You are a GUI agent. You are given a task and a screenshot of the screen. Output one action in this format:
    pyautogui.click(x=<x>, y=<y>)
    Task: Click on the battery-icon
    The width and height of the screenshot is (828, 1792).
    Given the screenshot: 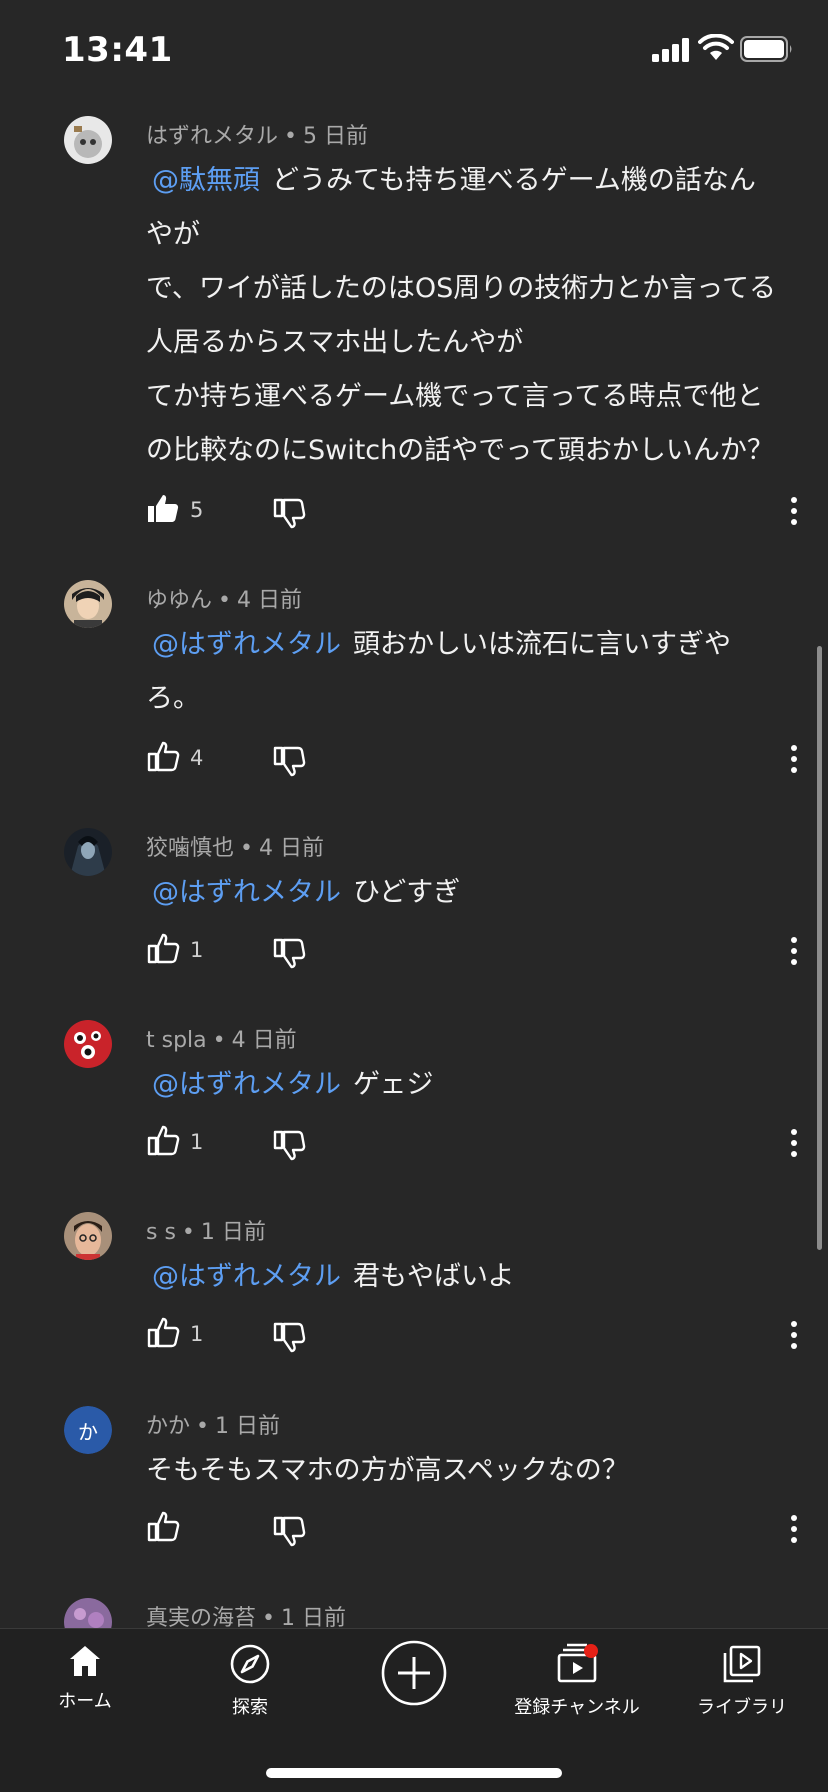 What is the action you would take?
    pyautogui.click(x=766, y=49)
    